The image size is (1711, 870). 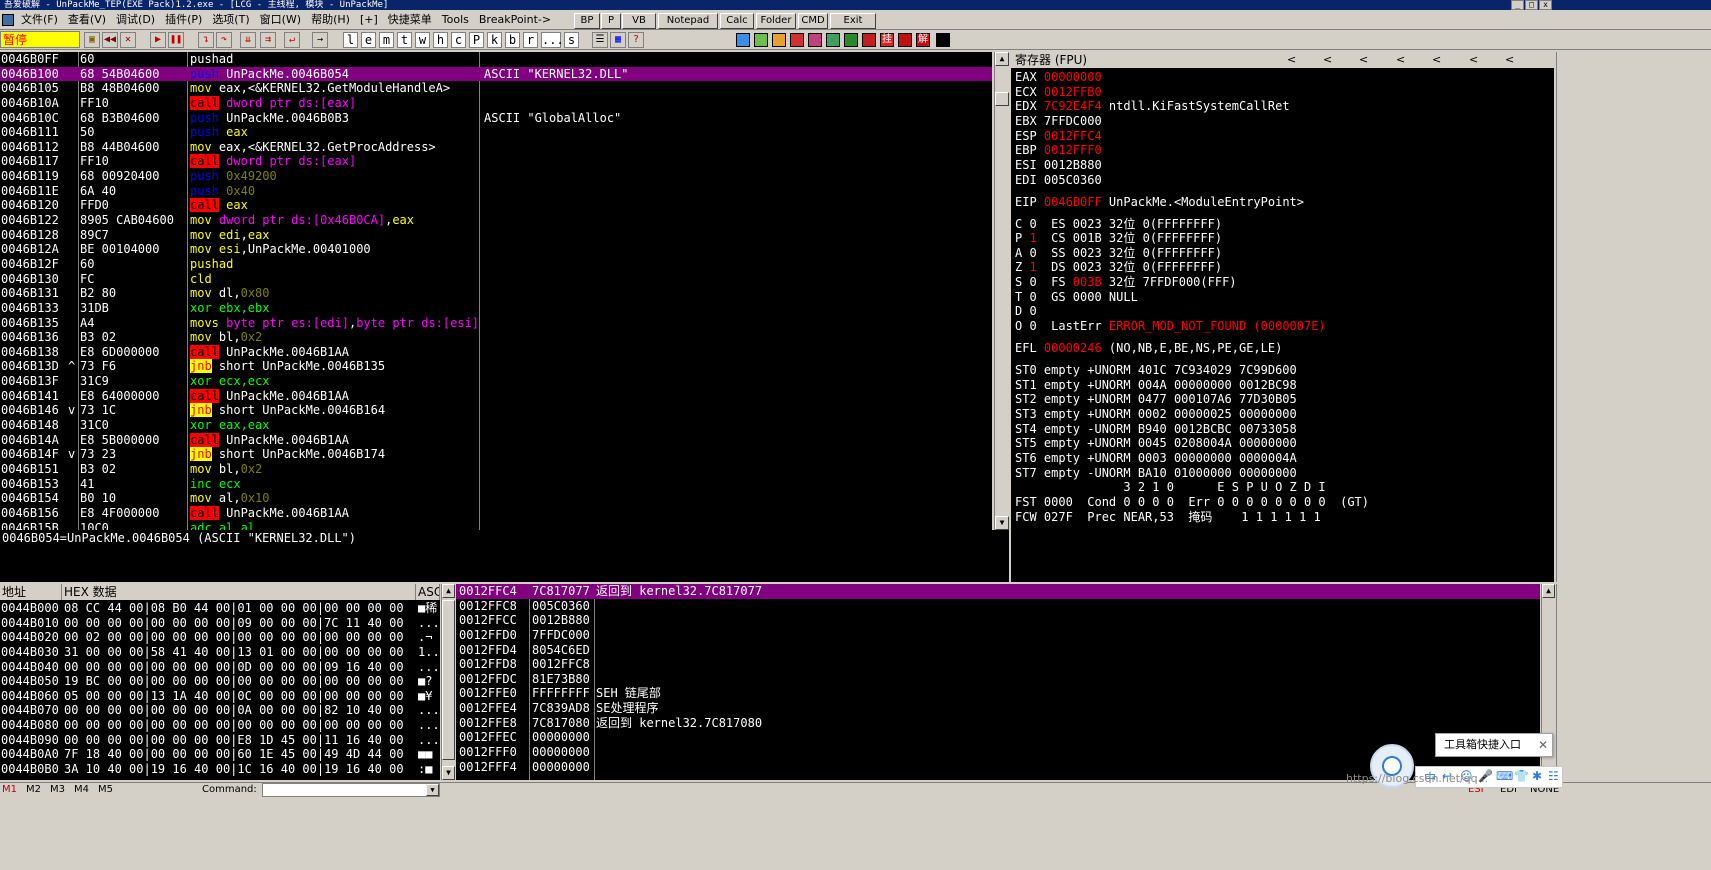 What do you see at coordinates (1545, 5) in the screenshot?
I see `close-button: x` at bounding box center [1545, 5].